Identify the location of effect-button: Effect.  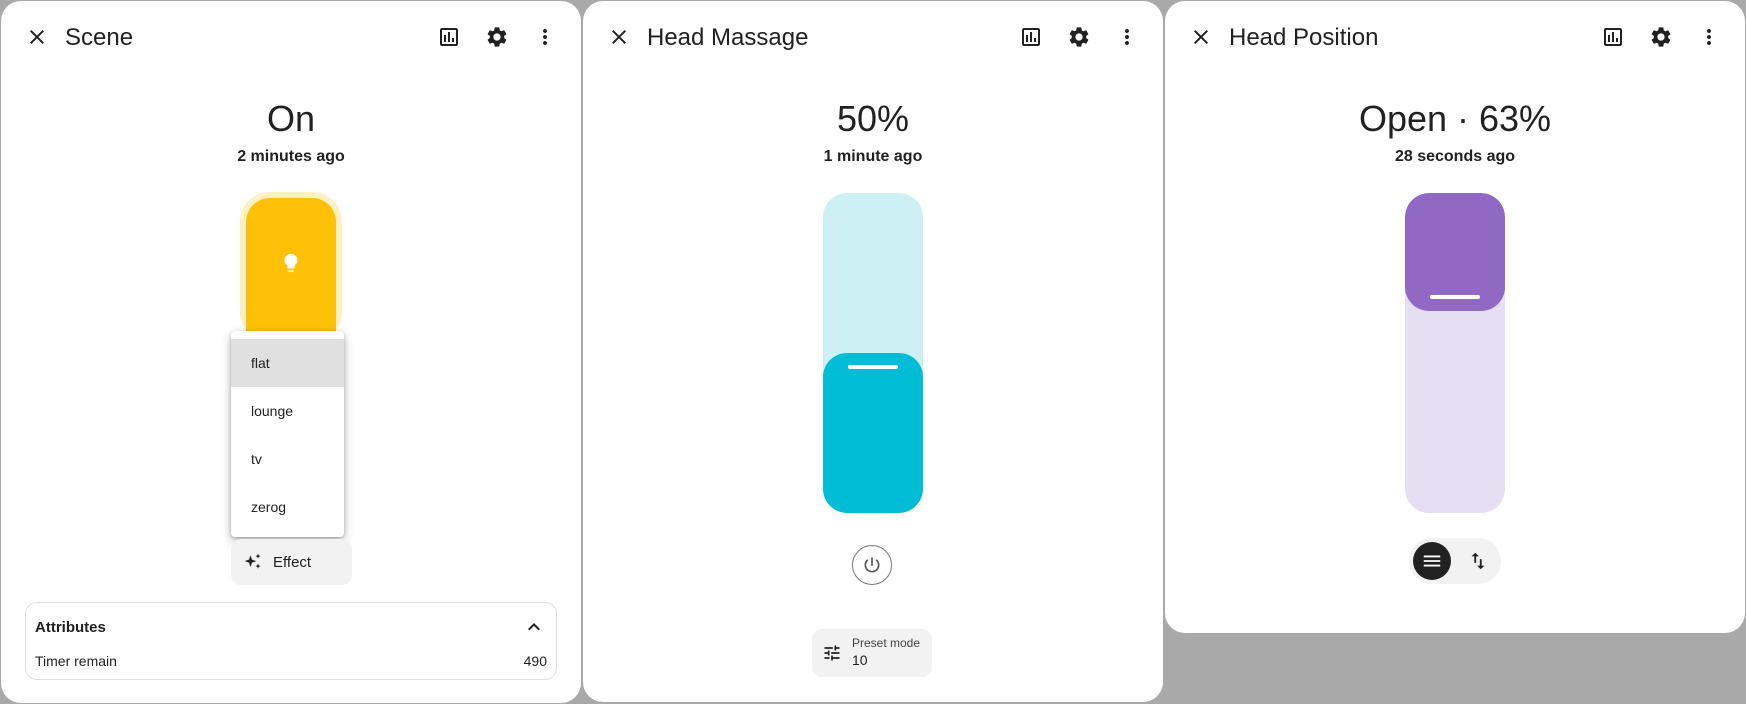
(291, 562).